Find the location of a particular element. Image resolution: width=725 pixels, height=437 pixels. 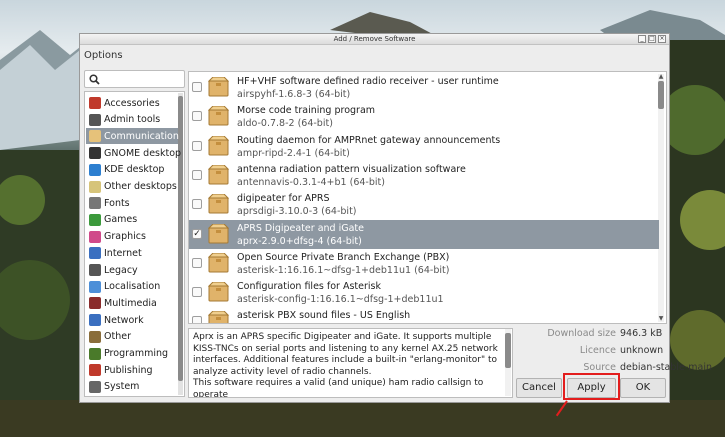

category-label: GNOME desktop is located at coordinates (143, 153).